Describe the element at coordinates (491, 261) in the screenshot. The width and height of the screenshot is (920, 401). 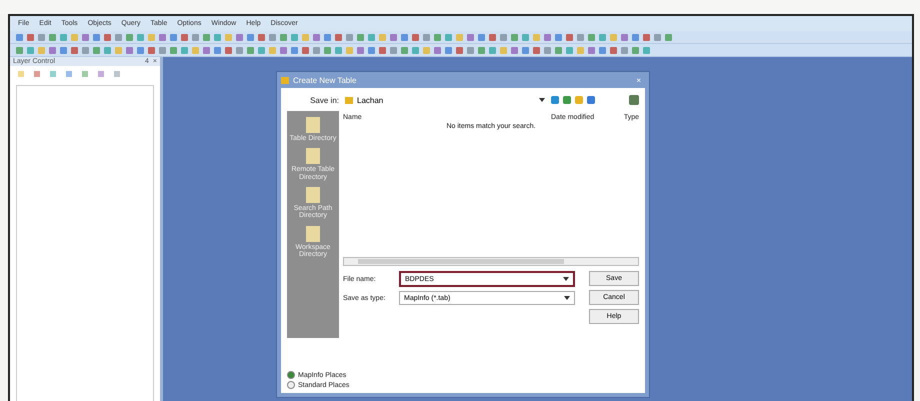
I see `horizontal-scrollbar` at that location.